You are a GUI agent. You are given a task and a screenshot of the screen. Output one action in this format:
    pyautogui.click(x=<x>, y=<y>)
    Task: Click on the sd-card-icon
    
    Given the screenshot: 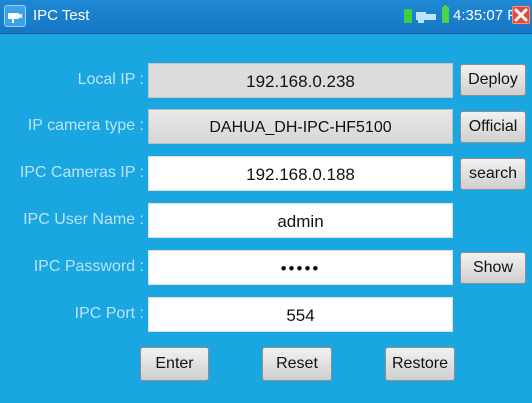 What is the action you would take?
    pyautogui.click(x=408, y=16)
    